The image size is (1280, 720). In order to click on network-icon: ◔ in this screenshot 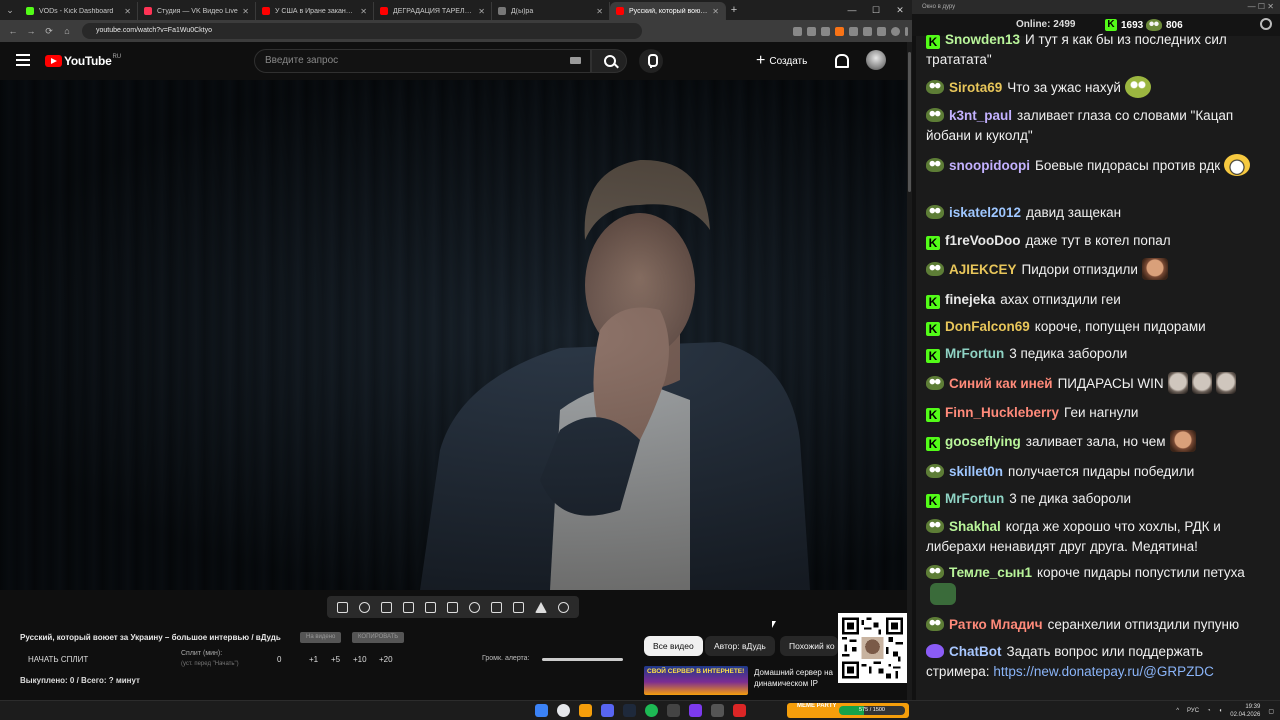, I will do `click(1209, 711)`.